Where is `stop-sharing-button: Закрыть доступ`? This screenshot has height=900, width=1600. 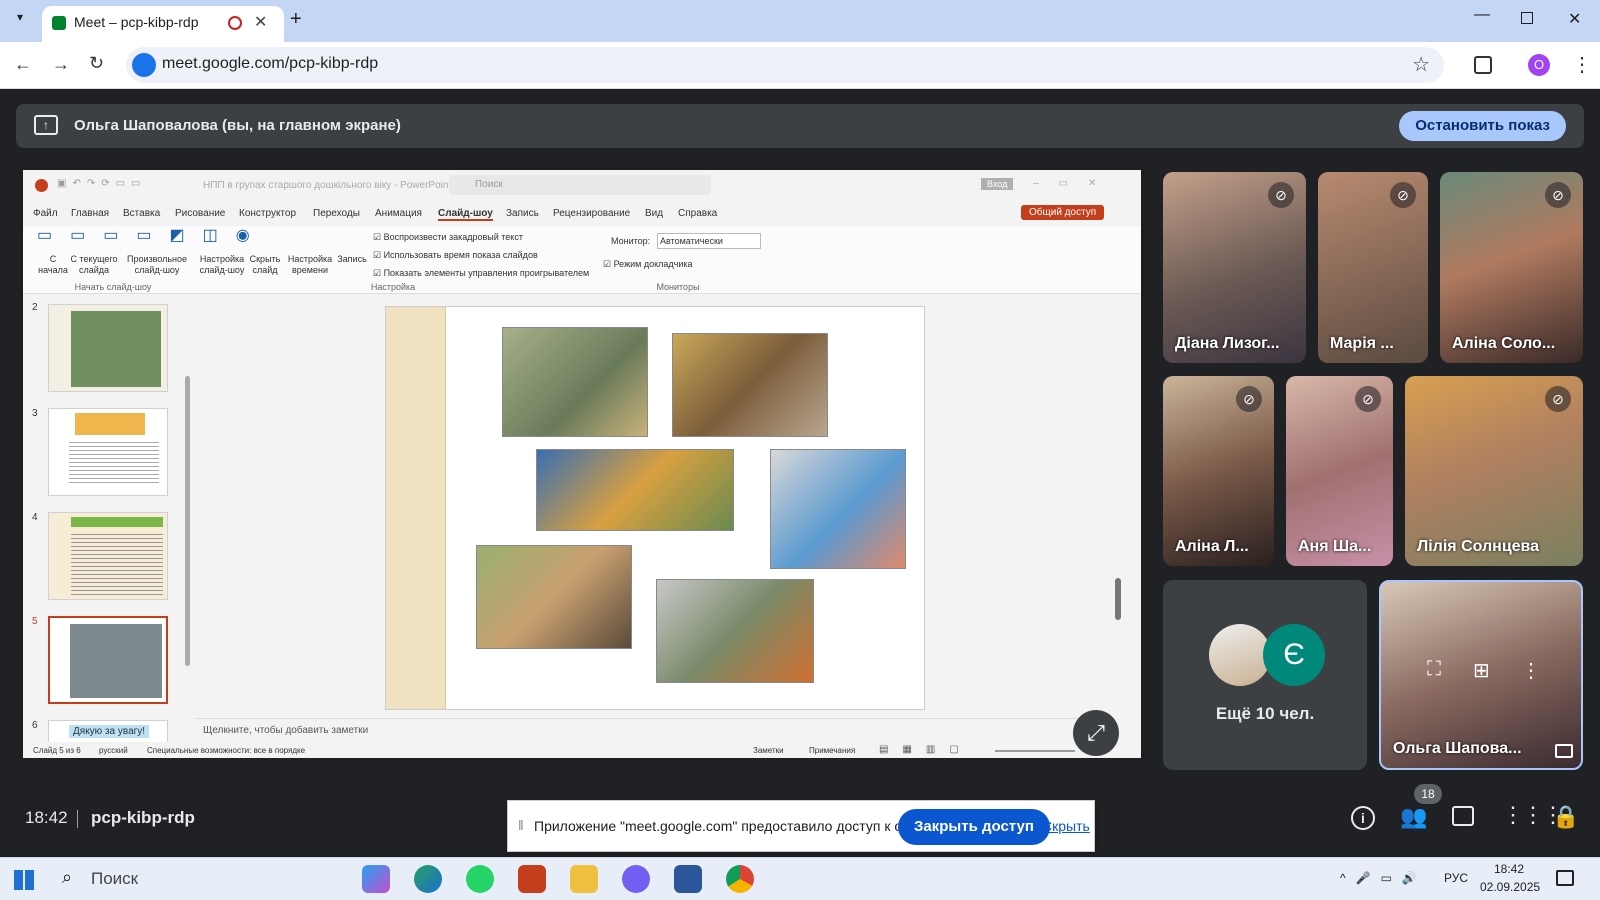 stop-sharing-button: Закрыть доступ is located at coordinates (974, 827).